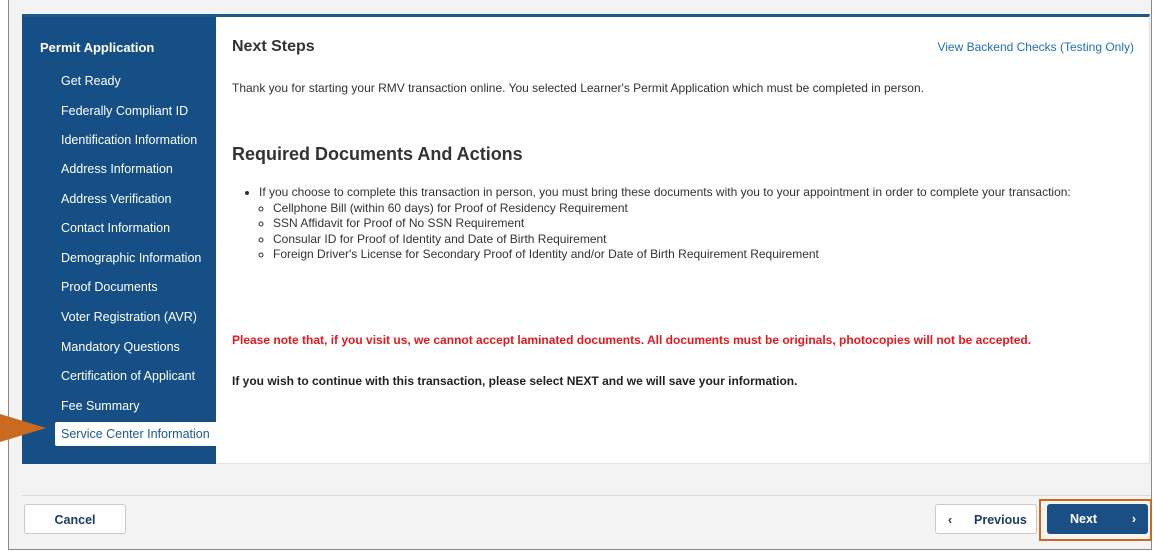 The width and height of the screenshot is (1154, 553). I want to click on cancel-button: Cancel, so click(75, 519).